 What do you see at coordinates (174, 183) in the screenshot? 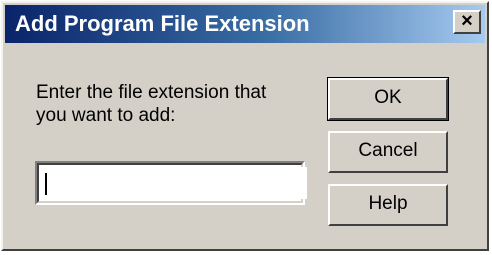
I see `extension-input` at bounding box center [174, 183].